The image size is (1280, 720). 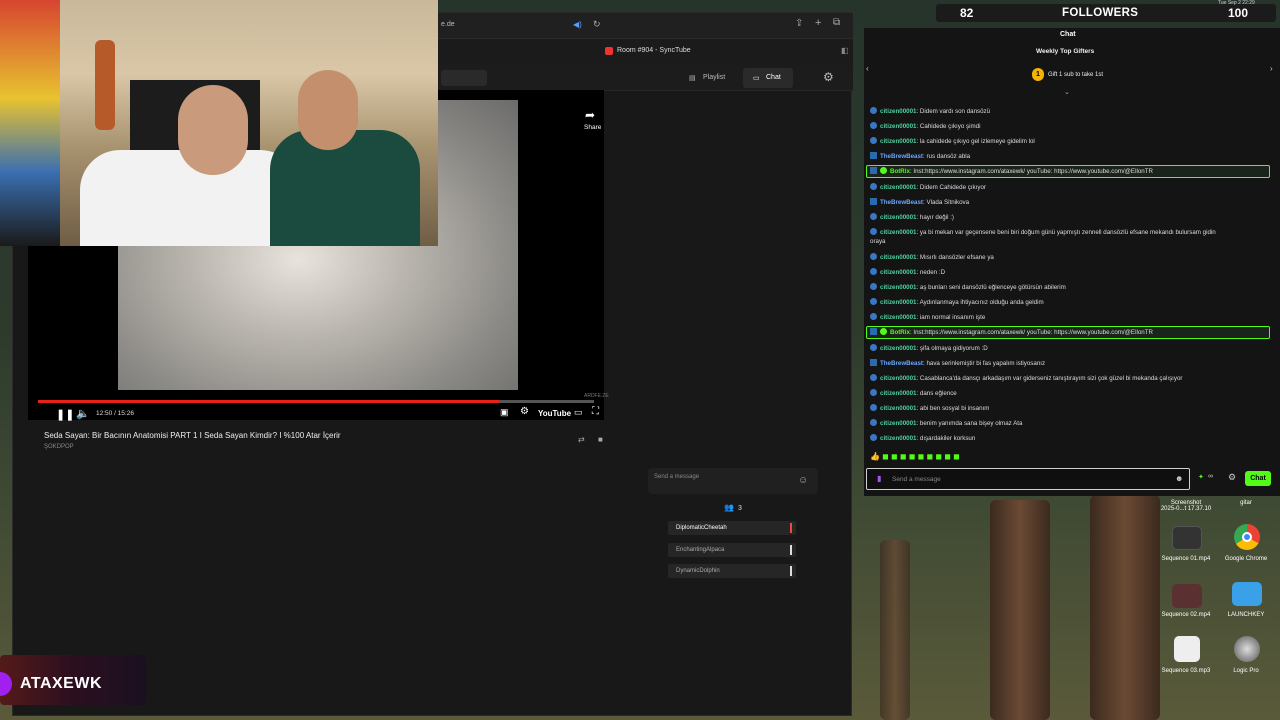 I want to click on share-icon: ⇪, so click(x=799, y=23).